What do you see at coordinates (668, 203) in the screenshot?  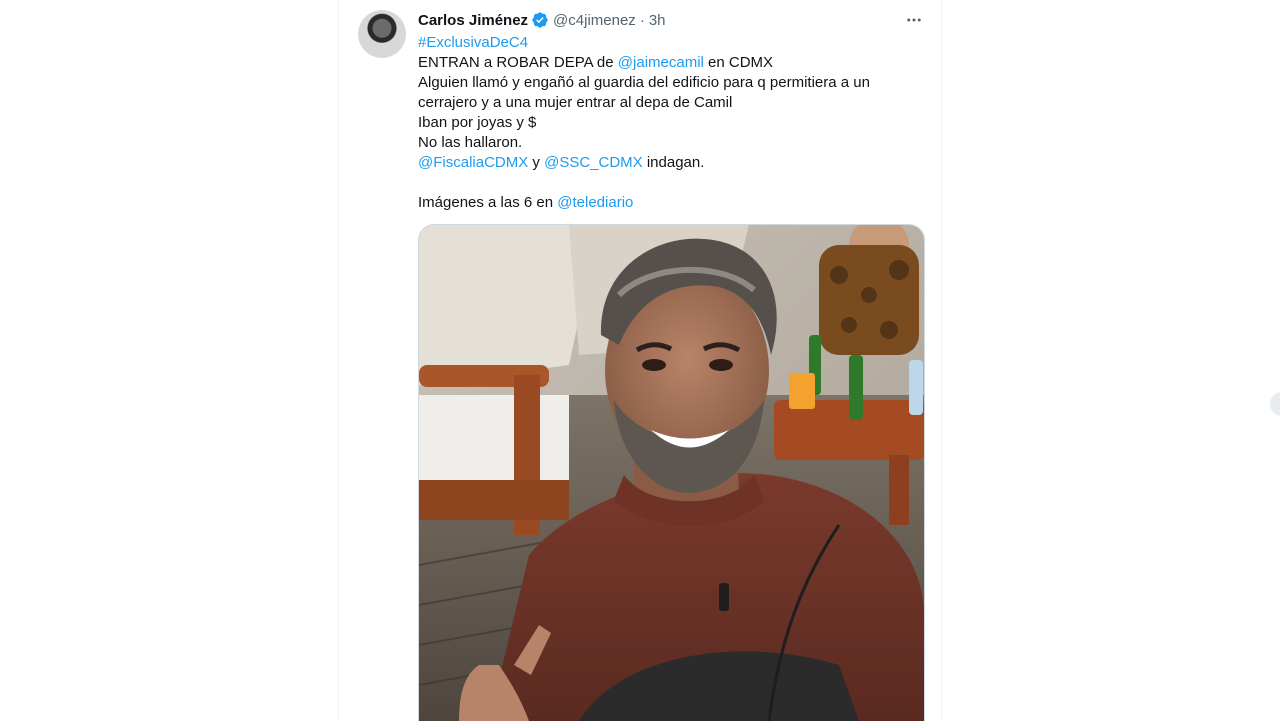 I see `tweet-line-9: Imágenes a las 6 en @telediario` at bounding box center [668, 203].